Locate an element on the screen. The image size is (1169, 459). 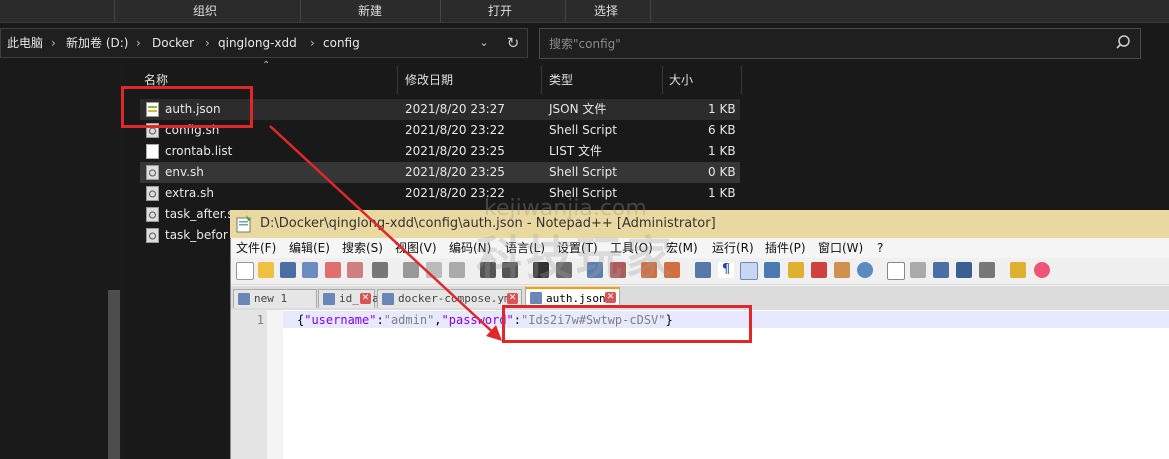
indent-guide-icon is located at coordinates (749, 271).